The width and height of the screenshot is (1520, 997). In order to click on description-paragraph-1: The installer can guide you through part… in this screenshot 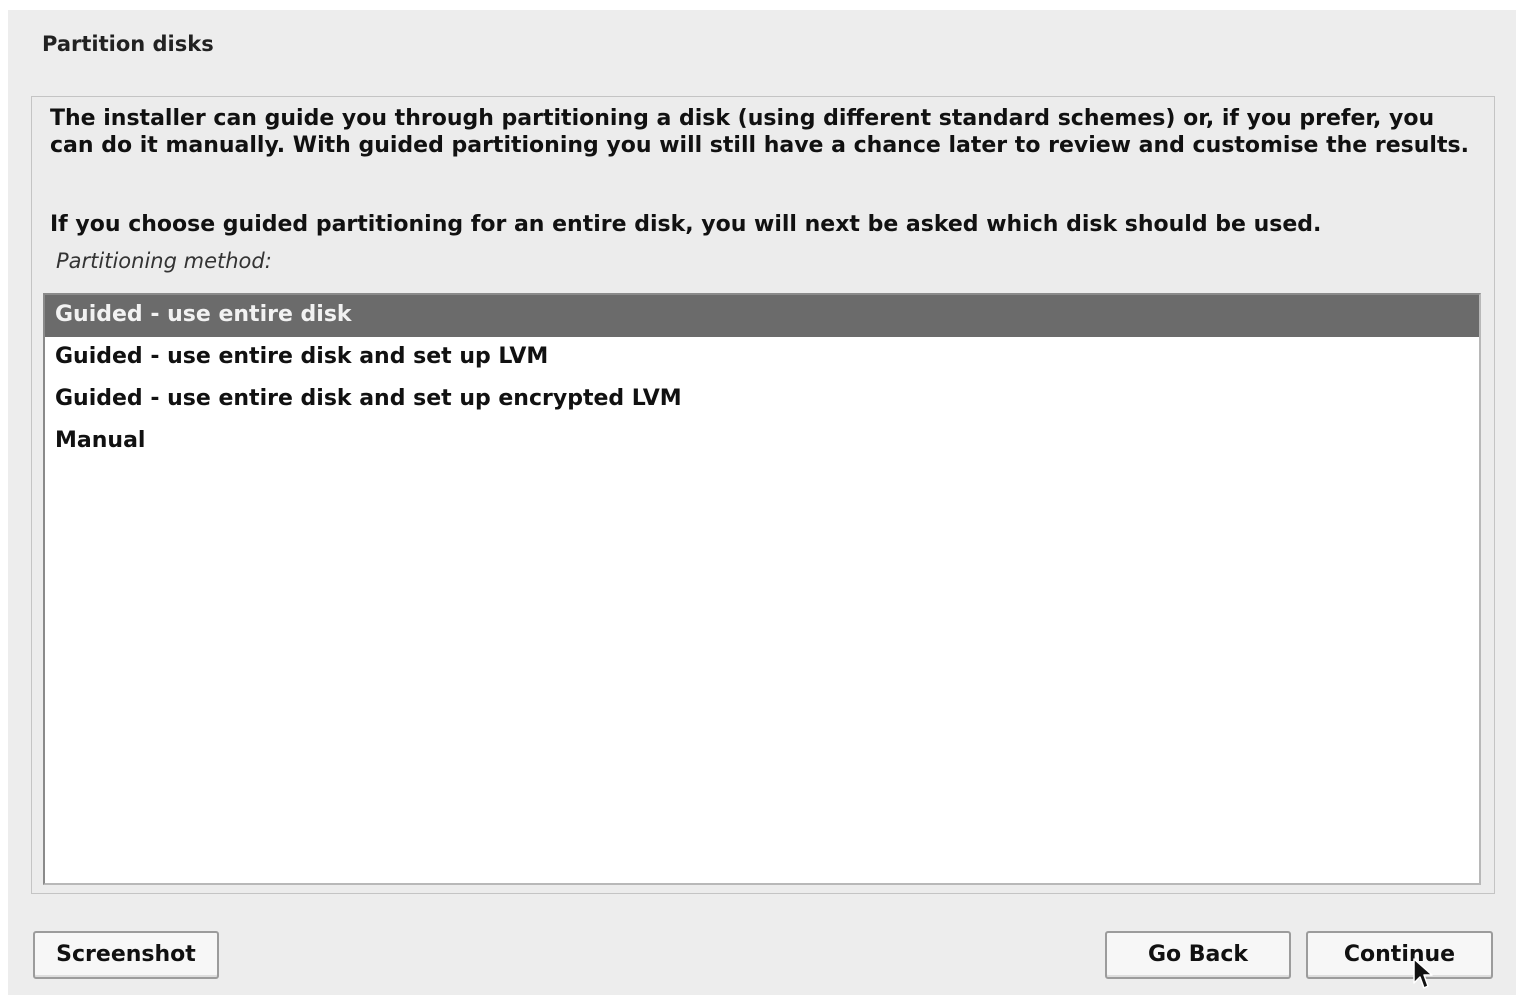, I will do `click(759, 132)`.